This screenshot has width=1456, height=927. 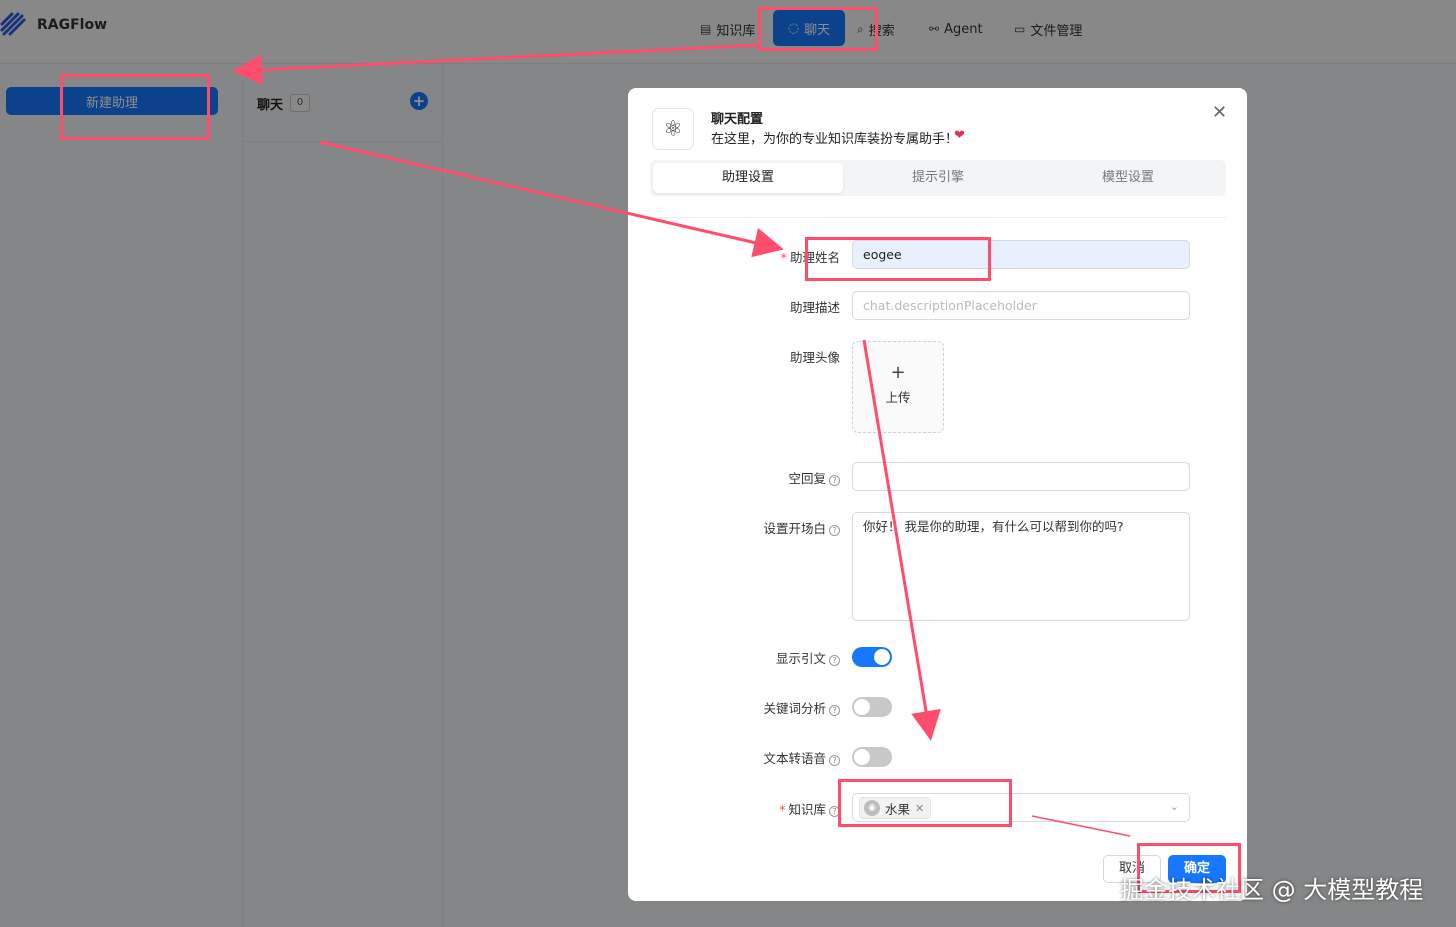 I want to click on highlight-box-name, so click(x=898, y=259).